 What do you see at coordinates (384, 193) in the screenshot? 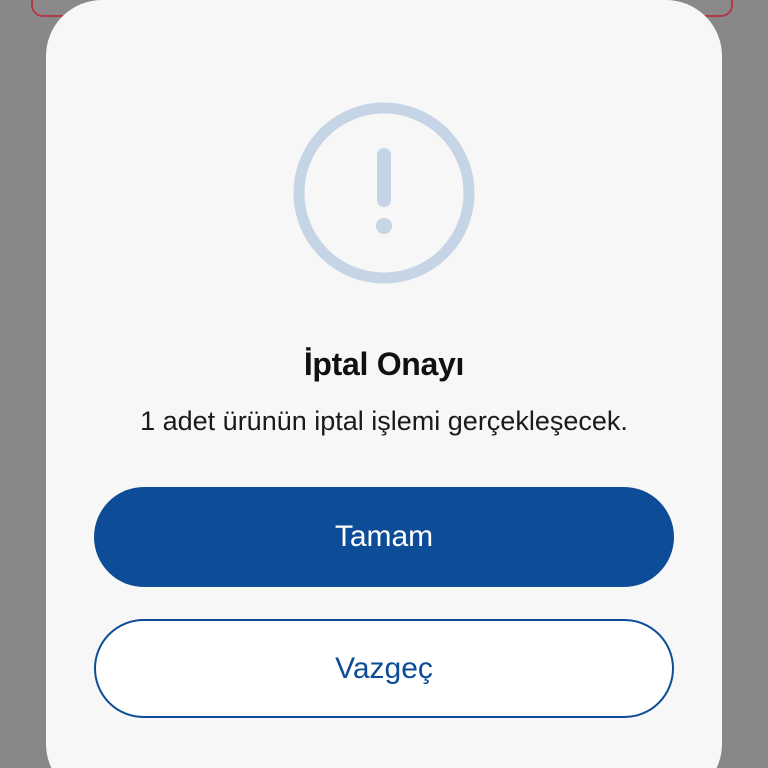
I see `alert-circle-icon` at bounding box center [384, 193].